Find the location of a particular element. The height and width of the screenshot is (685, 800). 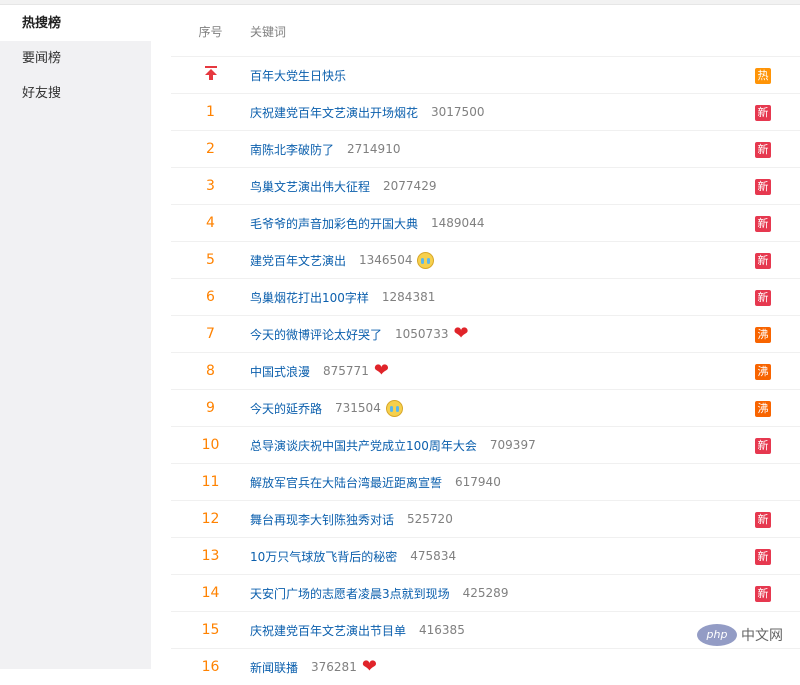

search-count: 875771 is located at coordinates (346, 371).